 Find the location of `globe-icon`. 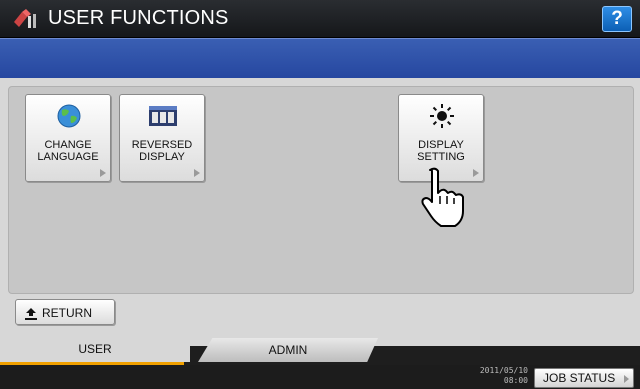

globe-icon is located at coordinates (69, 116).